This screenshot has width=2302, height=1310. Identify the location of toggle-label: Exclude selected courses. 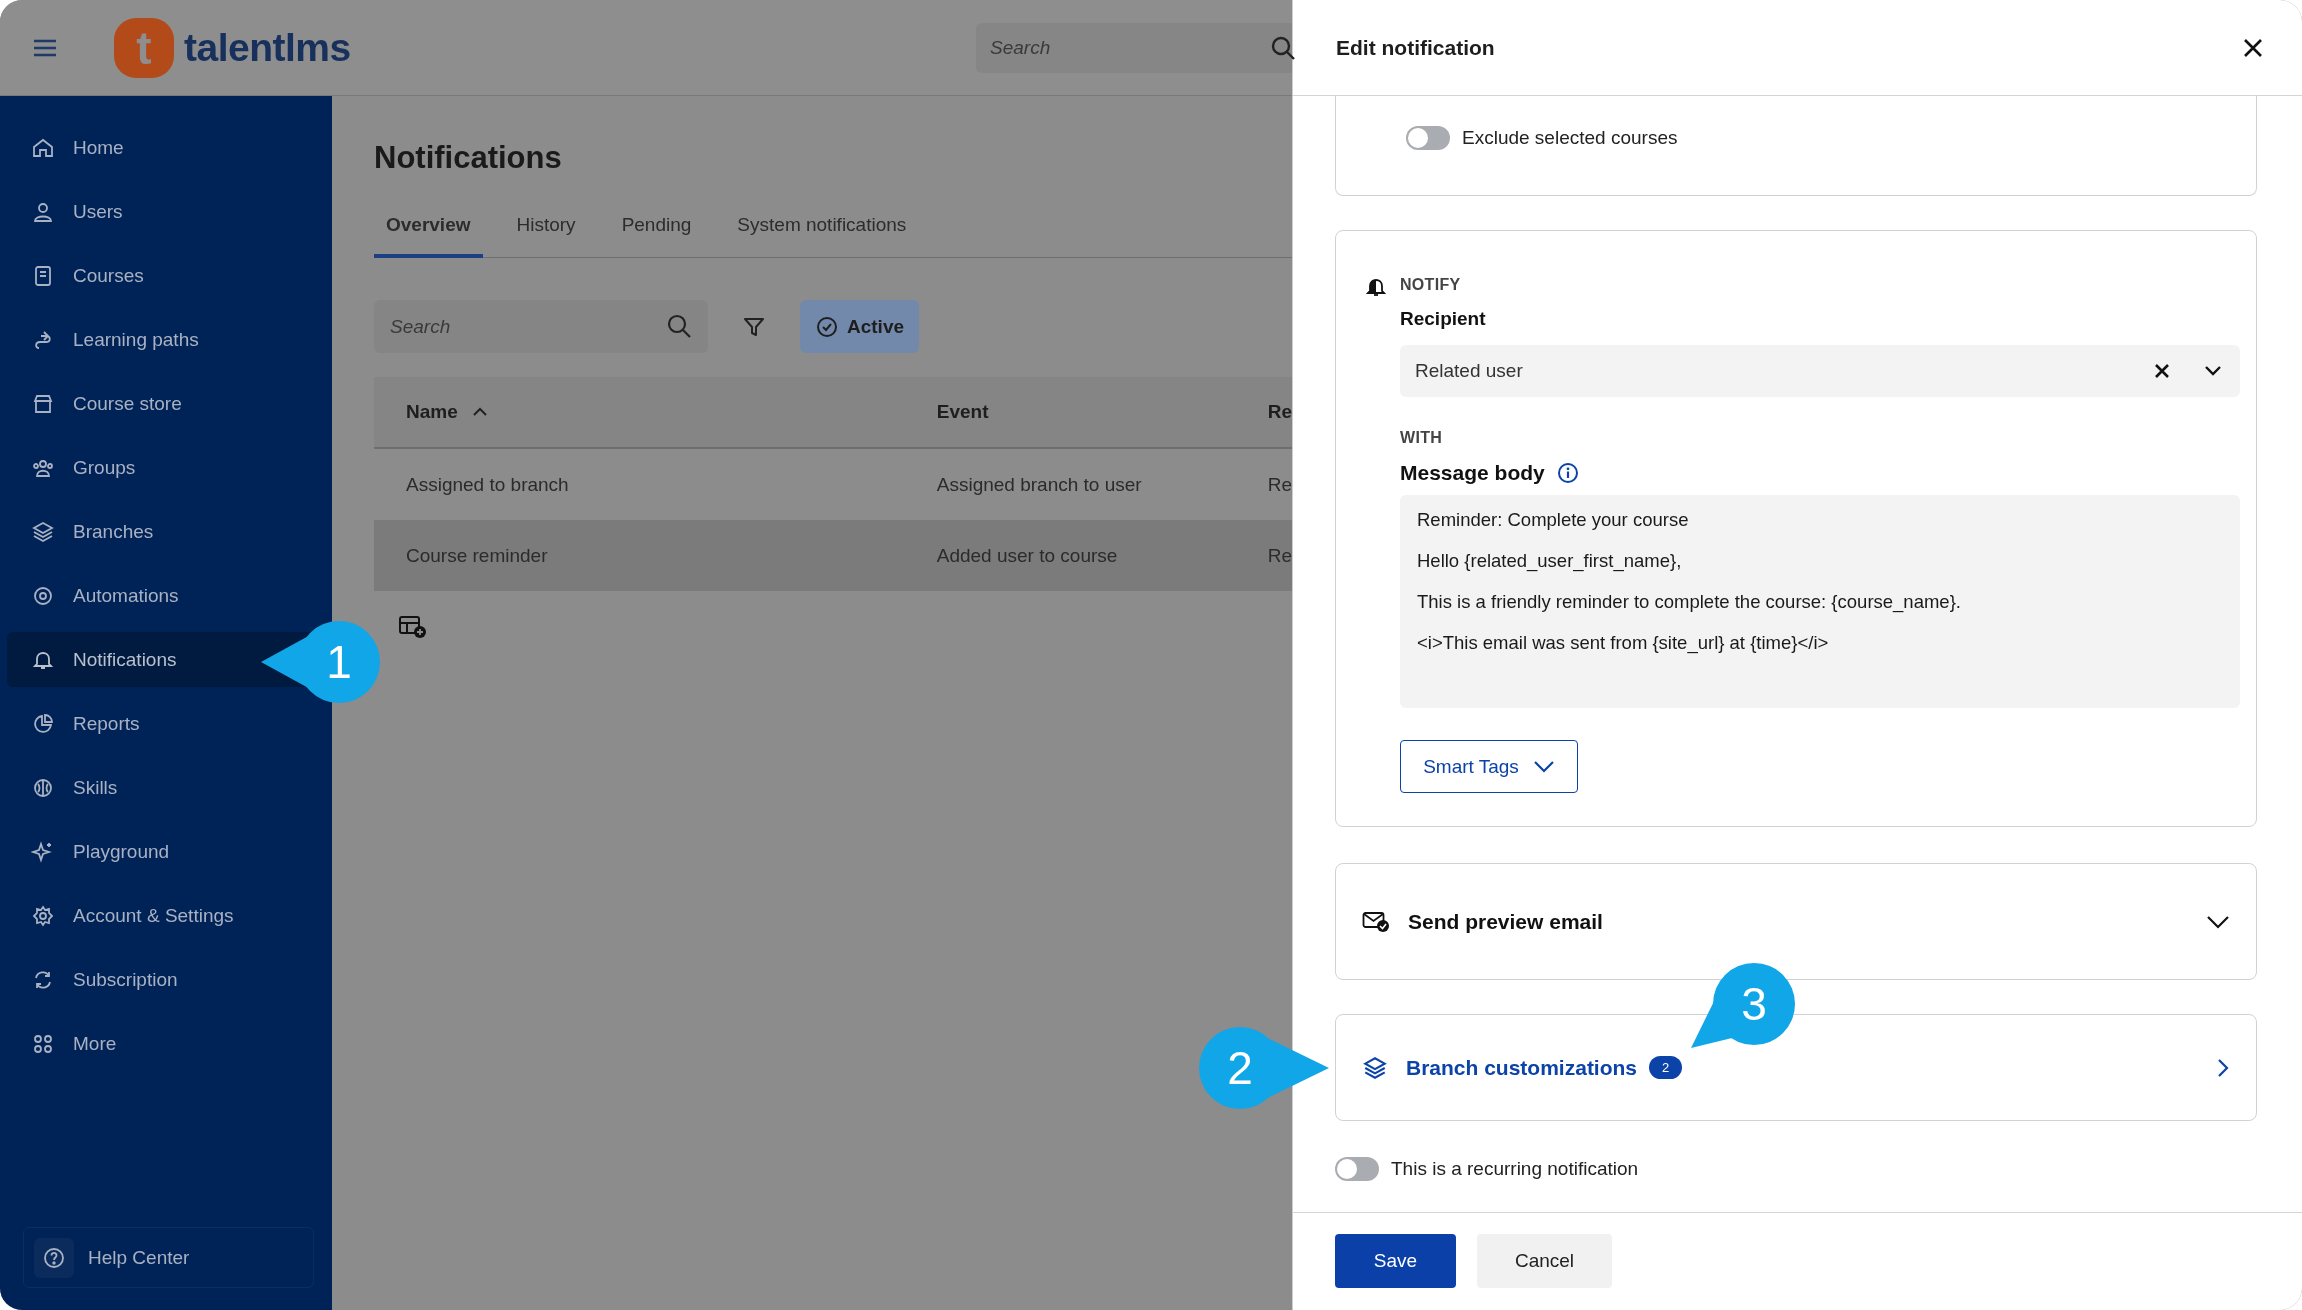
(1570, 138).